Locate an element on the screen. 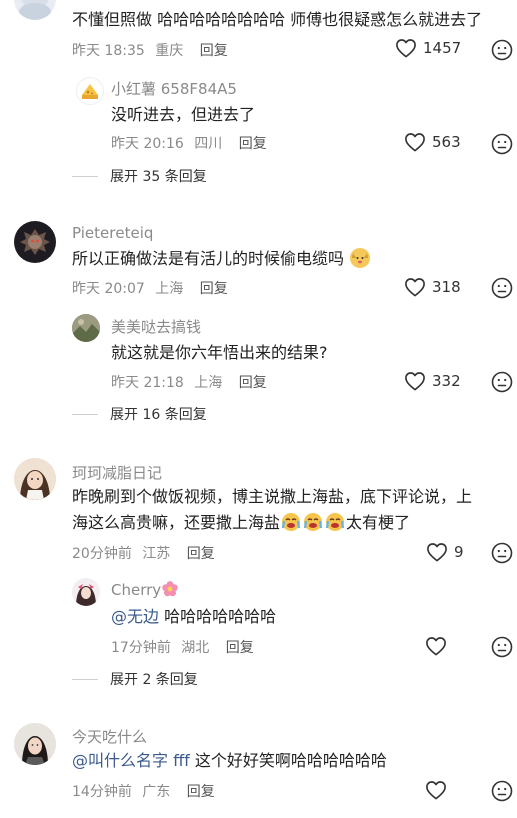 The width and height of the screenshot is (517, 818). comment-username: Pieterеteiq is located at coordinates (112, 233).